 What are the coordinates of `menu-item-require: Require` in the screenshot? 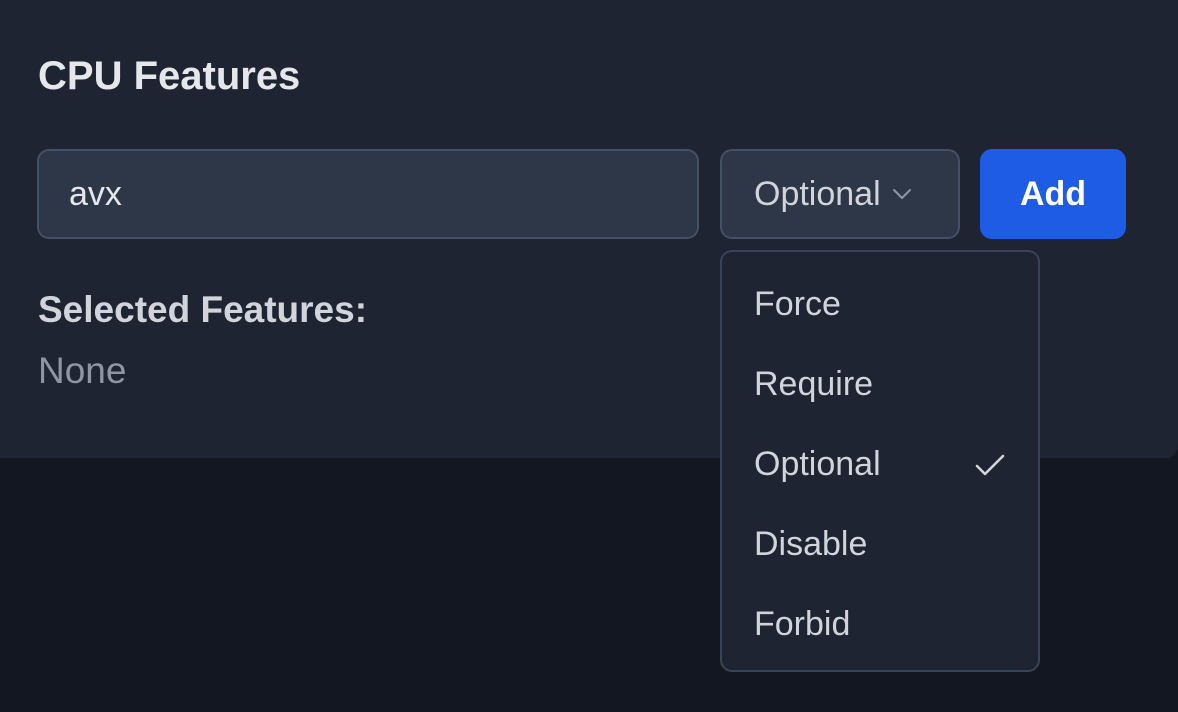 It's located at (880, 384).